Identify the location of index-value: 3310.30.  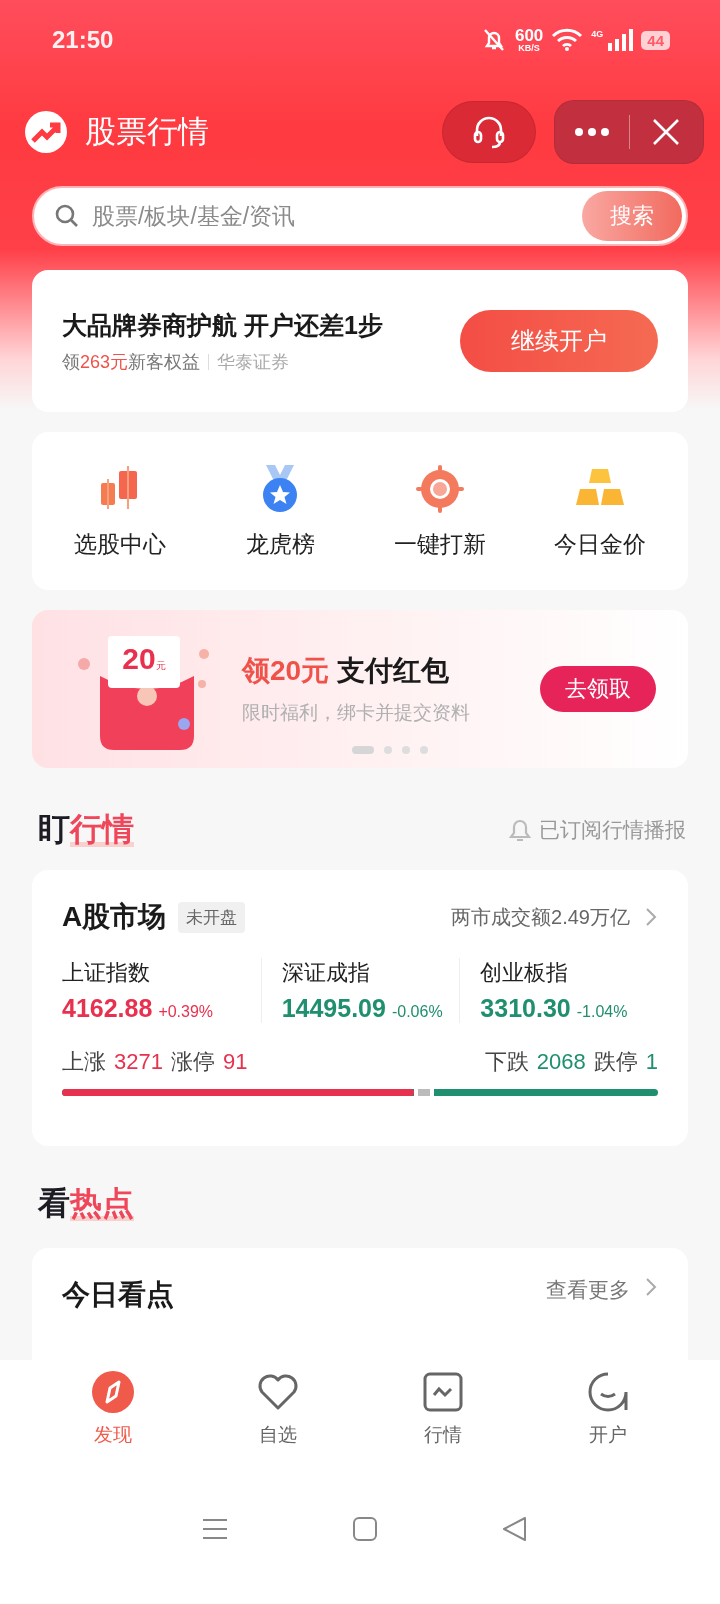
(525, 1008).